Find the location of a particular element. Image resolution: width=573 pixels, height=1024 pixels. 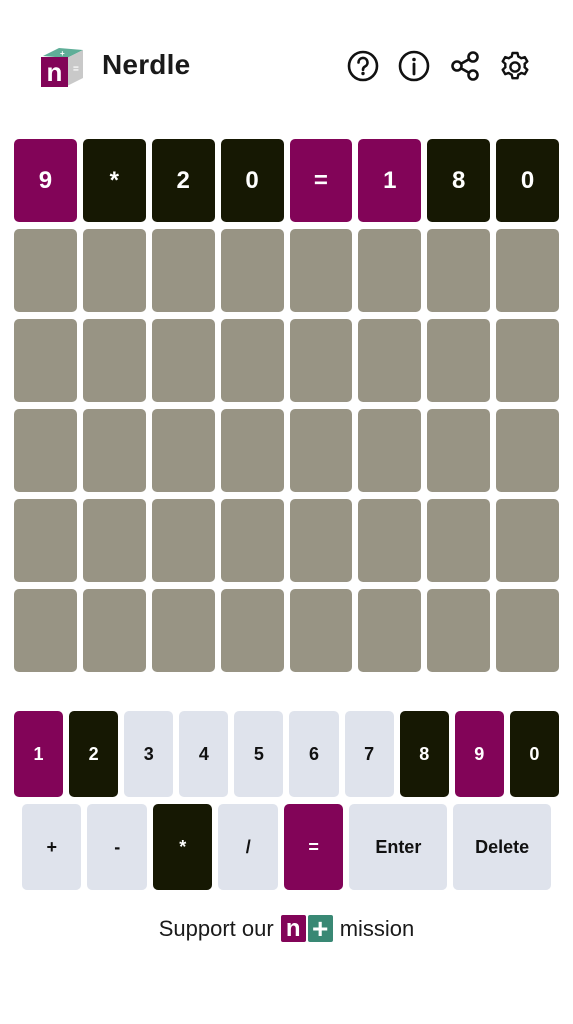

board-tile: 1 is located at coordinates (390, 180).